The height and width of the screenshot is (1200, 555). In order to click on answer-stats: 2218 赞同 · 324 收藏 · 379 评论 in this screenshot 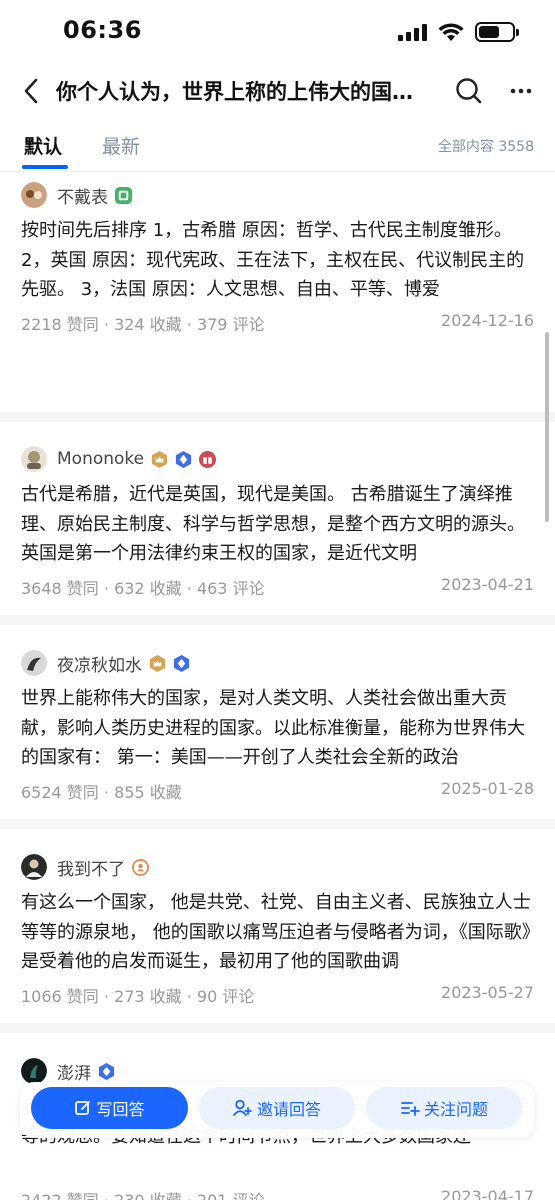, I will do `click(143, 324)`.